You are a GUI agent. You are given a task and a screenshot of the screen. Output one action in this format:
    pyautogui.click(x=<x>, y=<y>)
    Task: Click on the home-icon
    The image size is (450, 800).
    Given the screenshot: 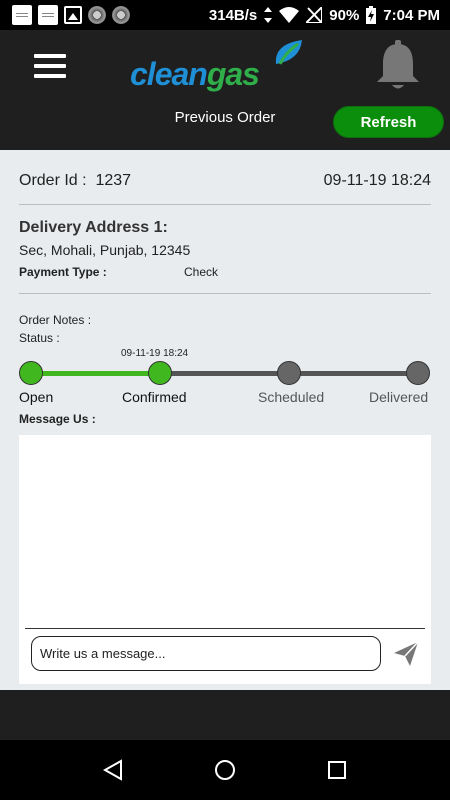 What is the action you would take?
    pyautogui.click(x=225, y=770)
    